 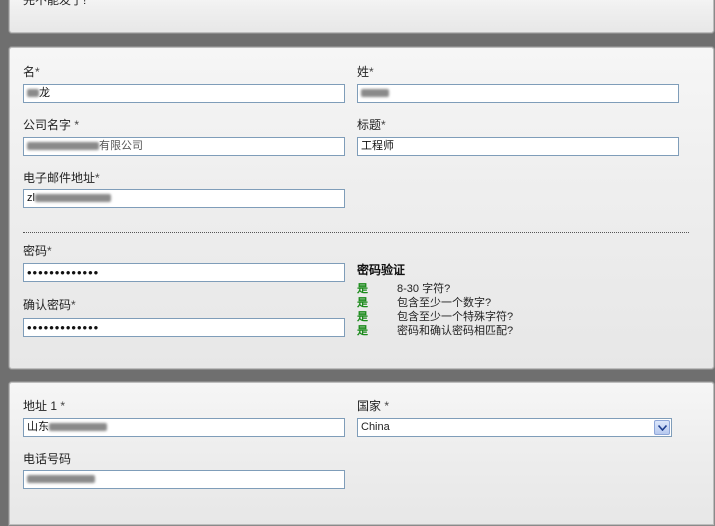 What do you see at coordinates (61, 178) in the screenshot?
I see `email-label: 电子邮件地址*` at bounding box center [61, 178].